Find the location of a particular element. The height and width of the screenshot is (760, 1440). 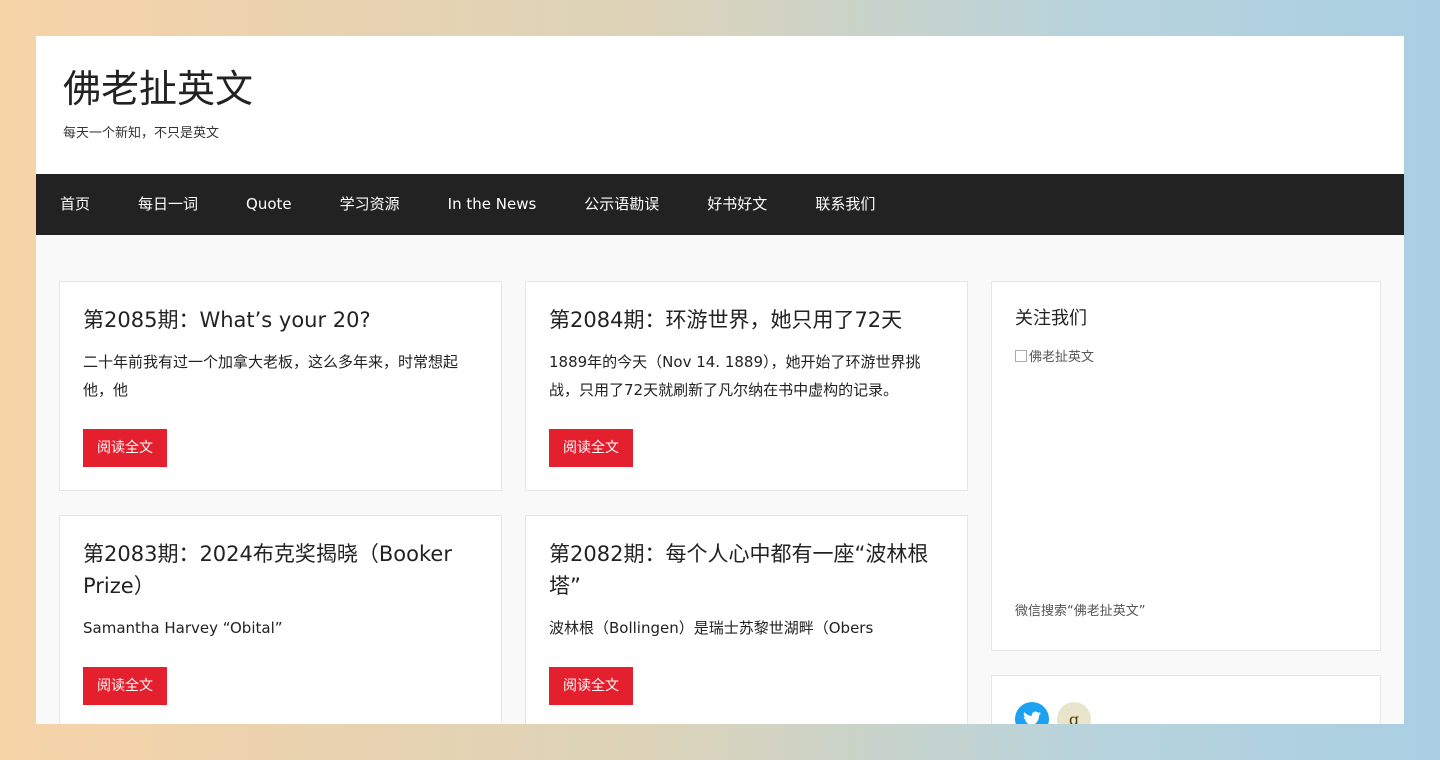

post-title: 第2084期：环游世界，她只用了72天 is located at coordinates (746, 320).